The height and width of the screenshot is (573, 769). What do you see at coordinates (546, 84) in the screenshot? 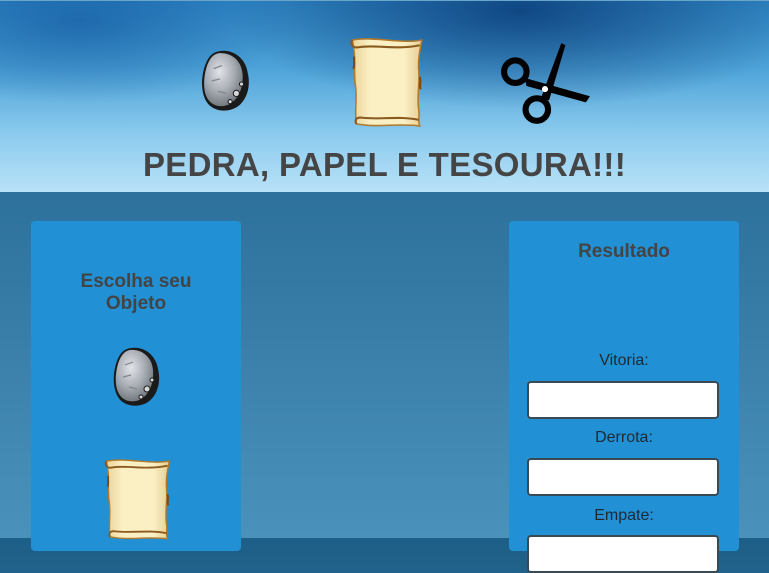
I see `scissors-icon` at bounding box center [546, 84].